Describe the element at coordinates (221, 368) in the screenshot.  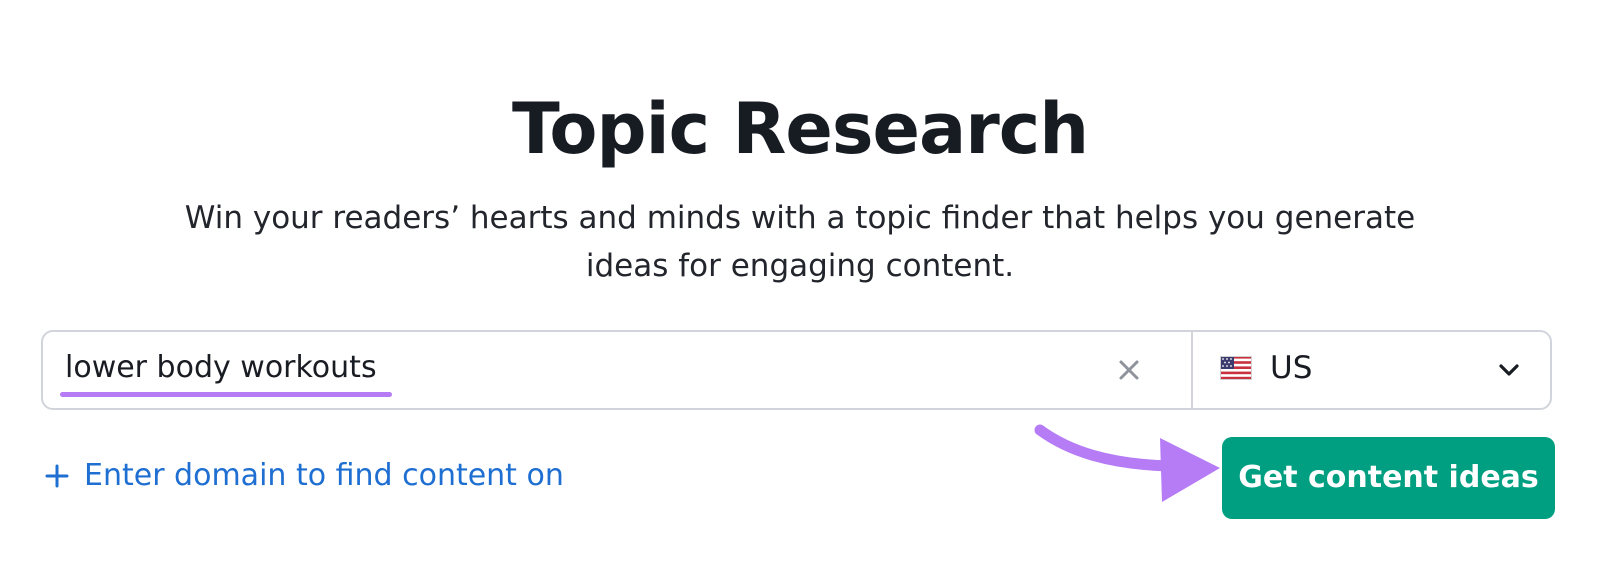
I see `topic-input-value: lower body workouts` at that location.